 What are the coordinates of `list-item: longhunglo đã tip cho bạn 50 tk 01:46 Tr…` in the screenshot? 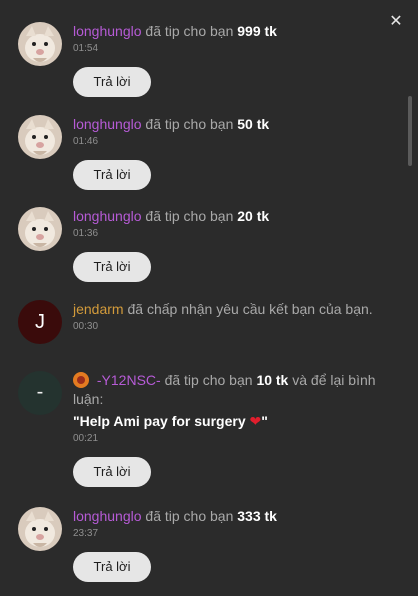 It's located at (203, 152).